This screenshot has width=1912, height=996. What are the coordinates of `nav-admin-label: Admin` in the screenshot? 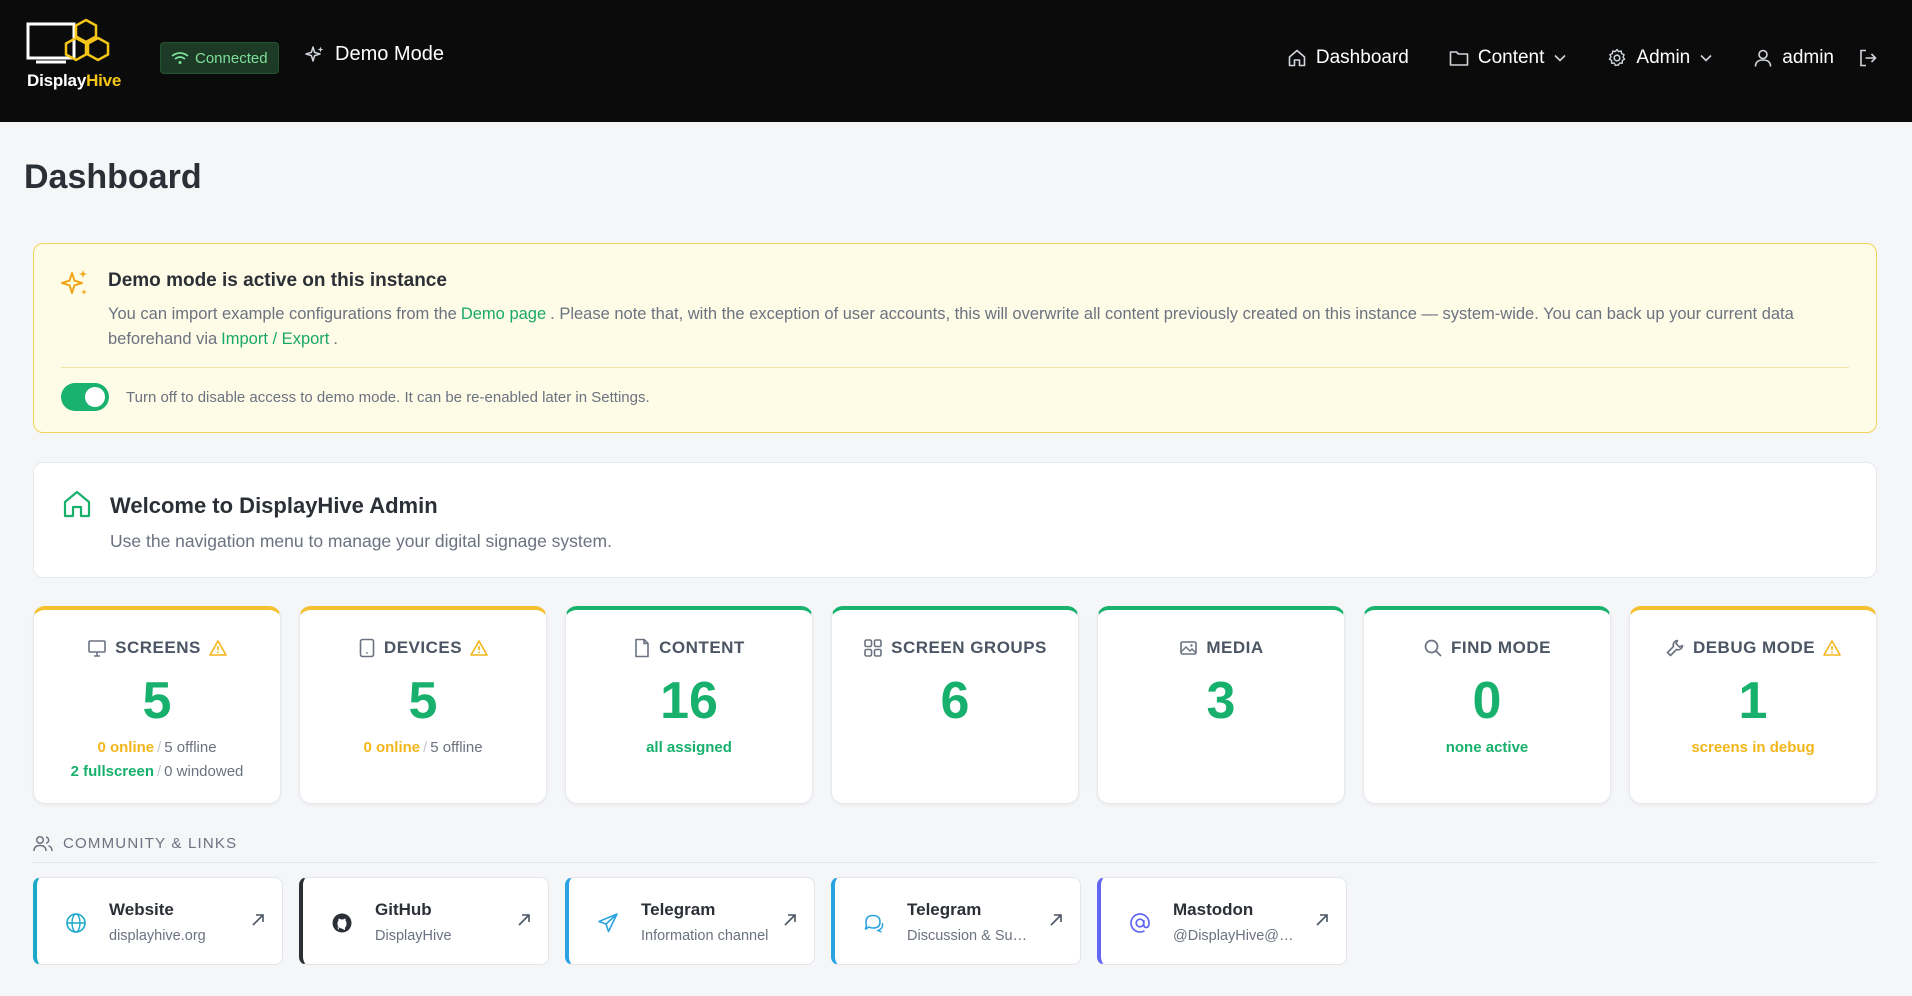 It's located at (1663, 57).